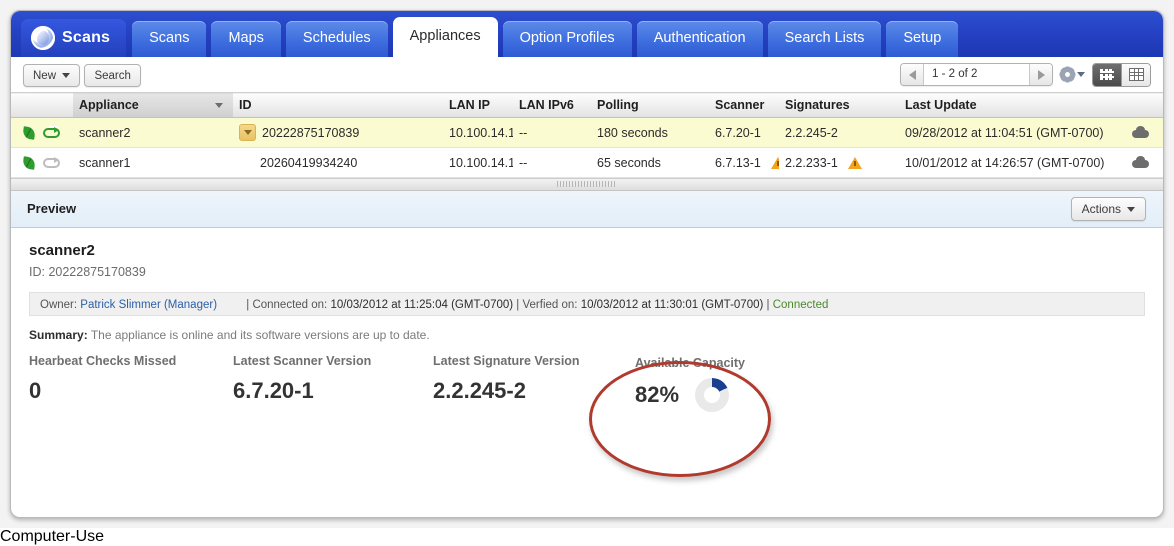 The image size is (1174, 546). I want to click on connected-on-label: Connected on:, so click(290, 305).